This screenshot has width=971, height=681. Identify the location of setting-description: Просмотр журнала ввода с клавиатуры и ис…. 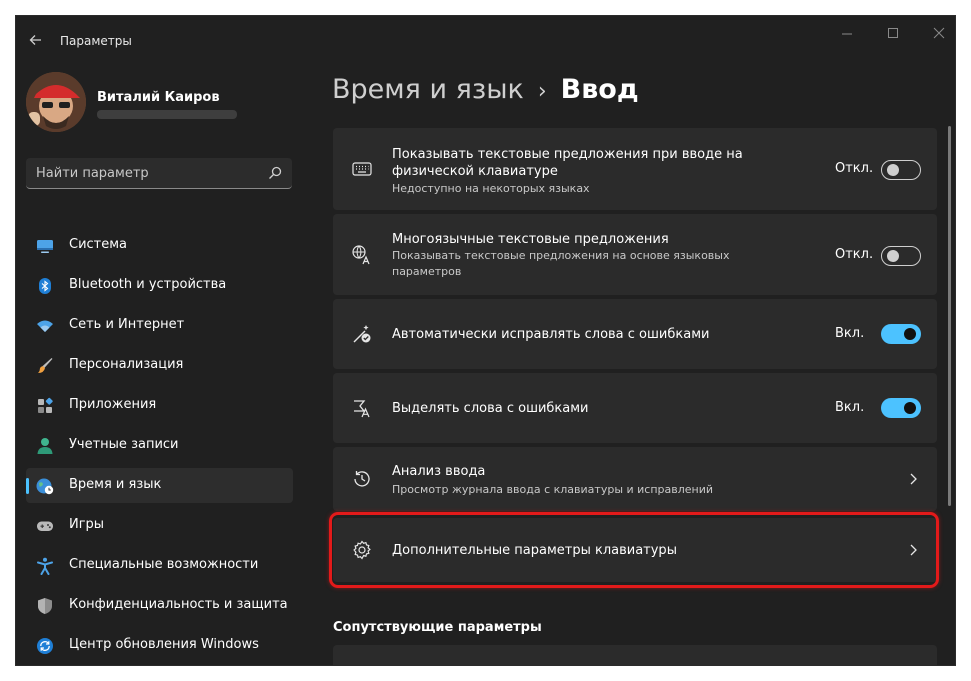
(553, 489).